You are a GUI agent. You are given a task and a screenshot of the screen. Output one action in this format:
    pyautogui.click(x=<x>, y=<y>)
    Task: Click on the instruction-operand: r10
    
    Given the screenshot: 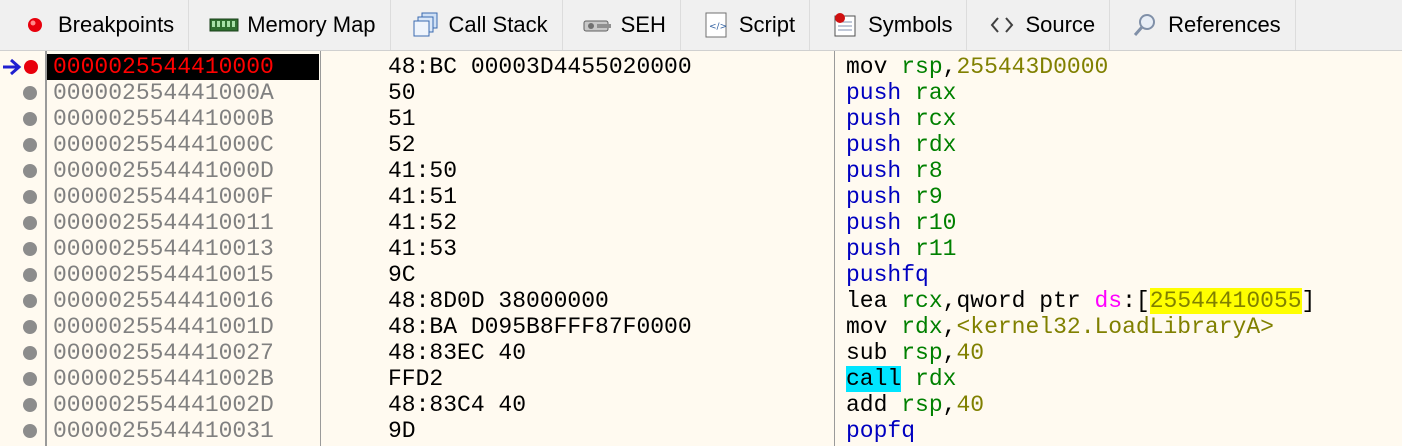 What is the action you would take?
    pyautogui.click(x=936, y=223)
    